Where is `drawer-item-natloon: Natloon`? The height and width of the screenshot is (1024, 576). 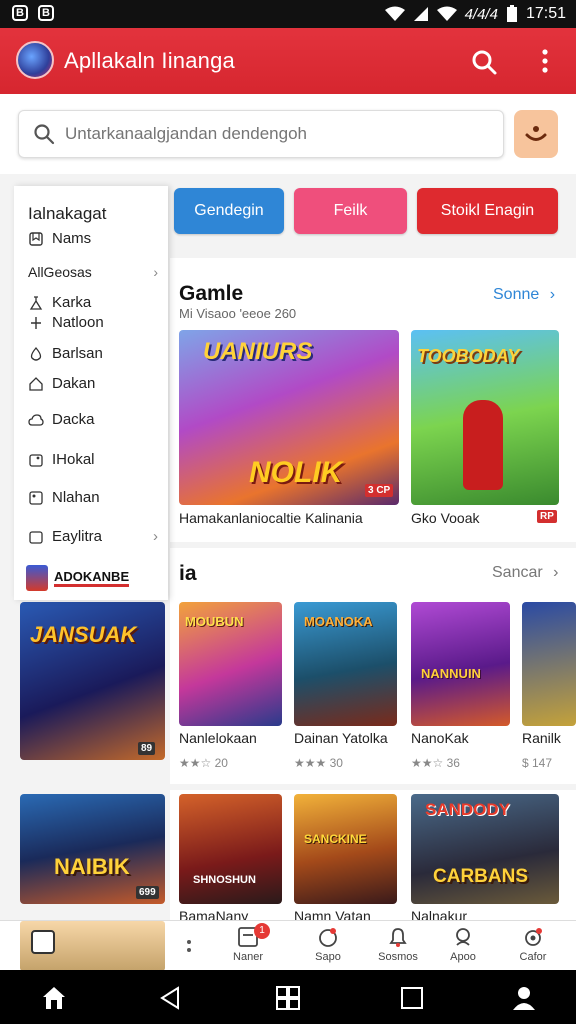 drawer-item-natloon: Natloon is located at coordinates (66, 322).